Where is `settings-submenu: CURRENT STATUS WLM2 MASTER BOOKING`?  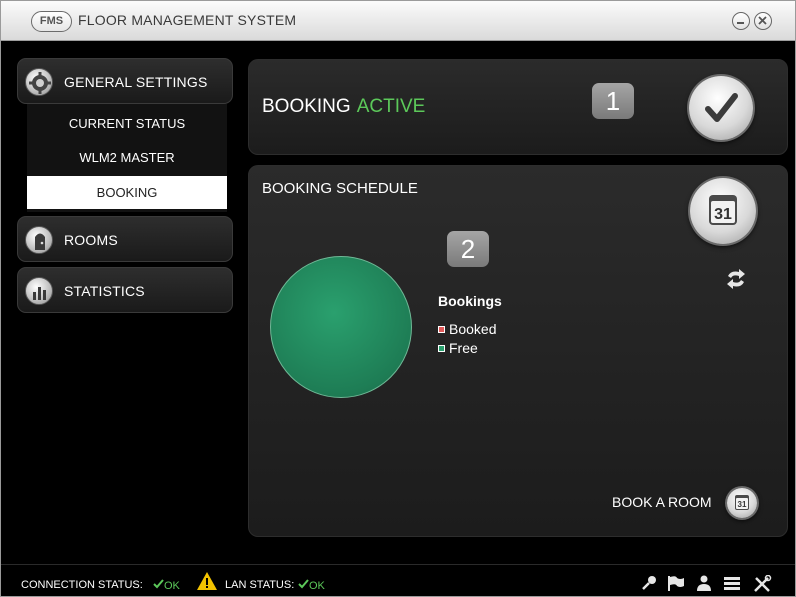 settings-submenu: CURRENT STATUS WLM2 MASTER BOOKING is located at coordinates (127, 158).